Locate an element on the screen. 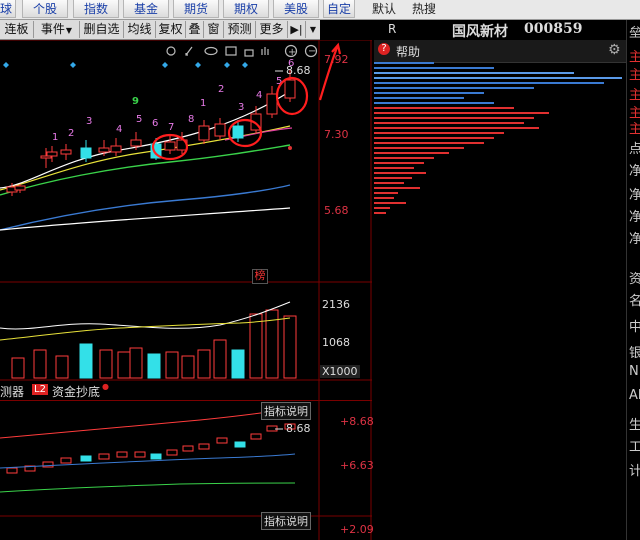 Image resolution: width=640 pixels, height=540 pixels. far-column-label: 点 is located at coordinates (634, 149).